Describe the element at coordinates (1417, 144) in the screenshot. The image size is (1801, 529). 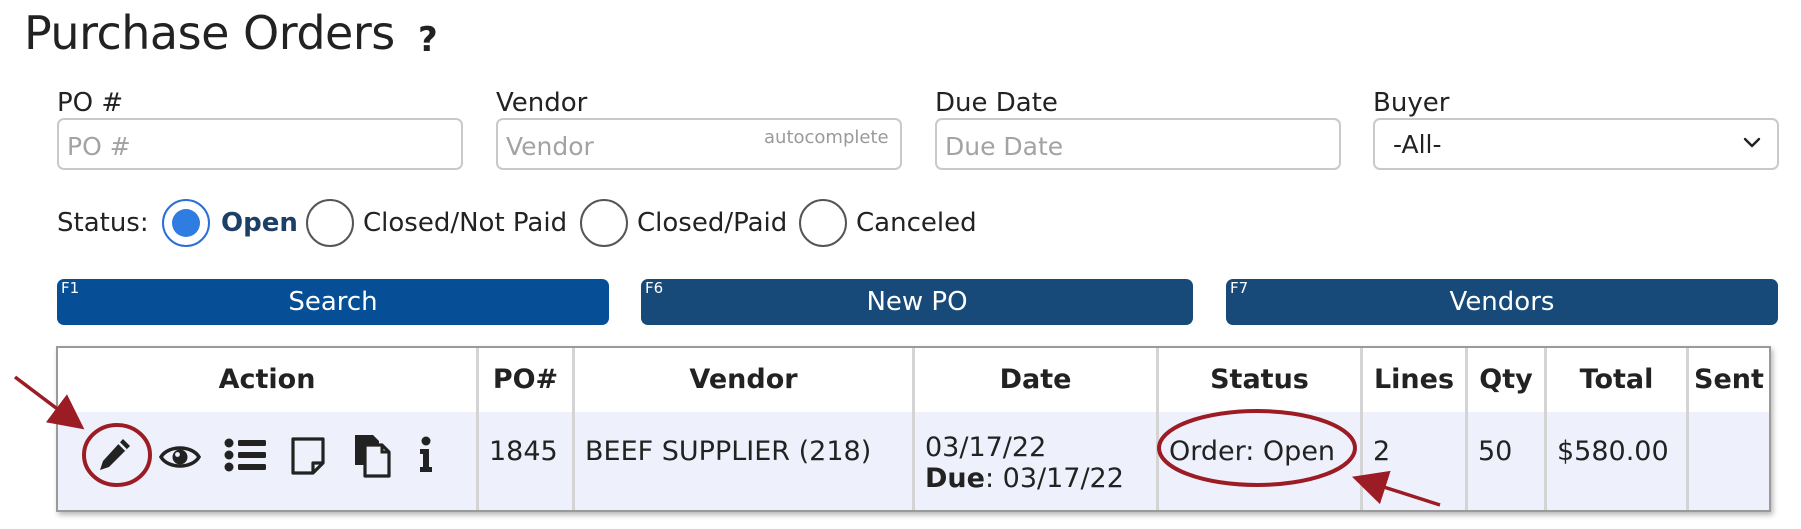
I see `buyer-selected-value: -All-` at that location.